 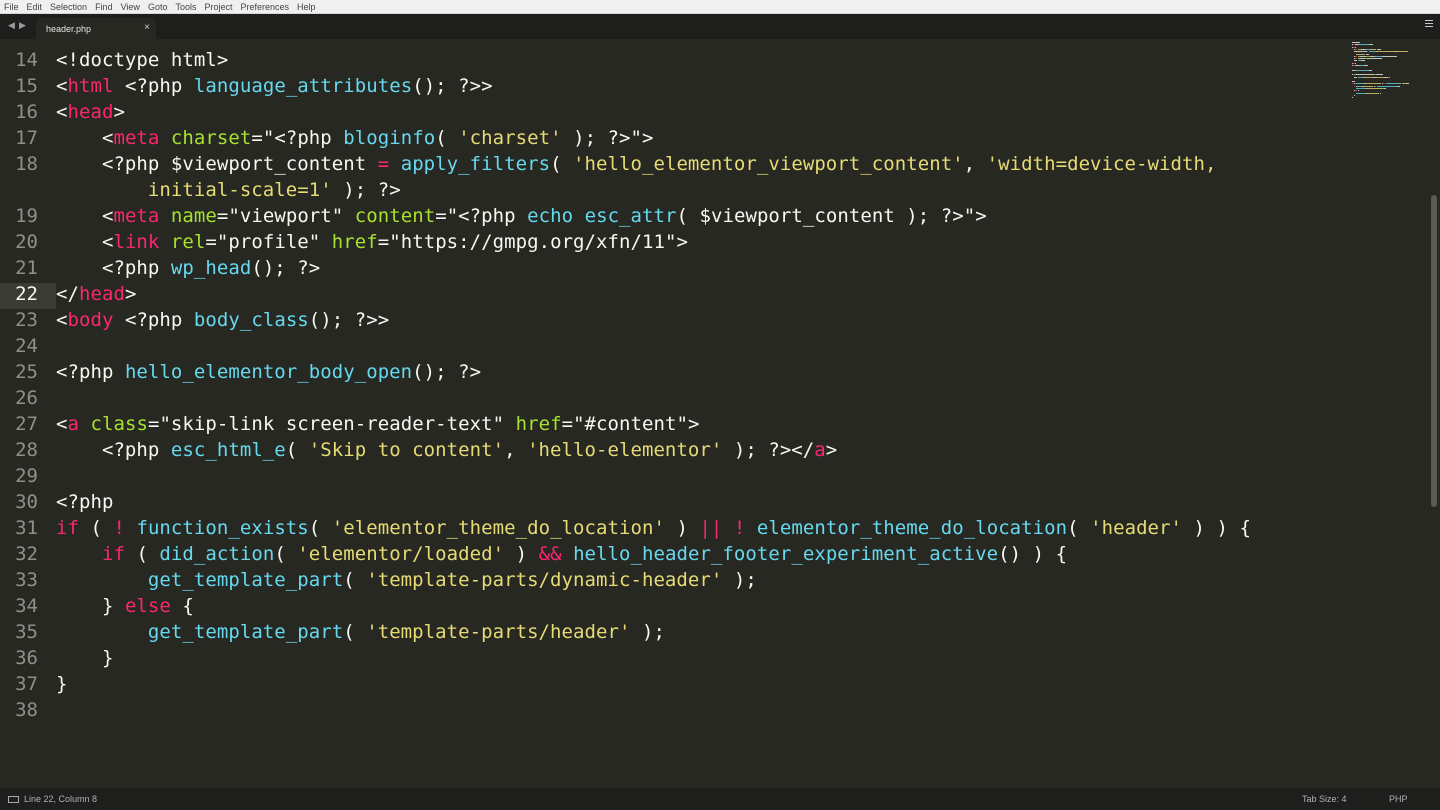 What do you see at coordinates (820, 450) in the screenshot?
I see `code-token: a` at bounding box center [820, 450].